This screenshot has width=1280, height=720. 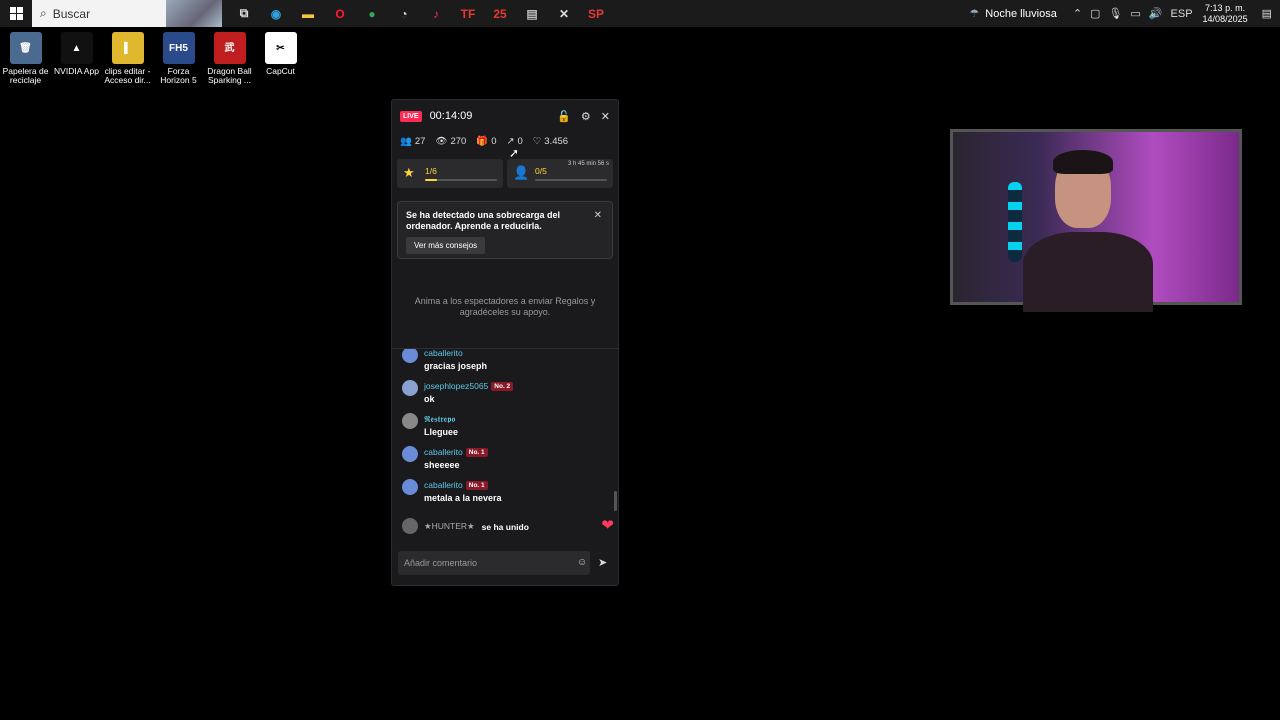 What do you see at coordinates (615, 501) in the screenshot?
I see `chat-scrollbar` at bounding box center [615, 501].